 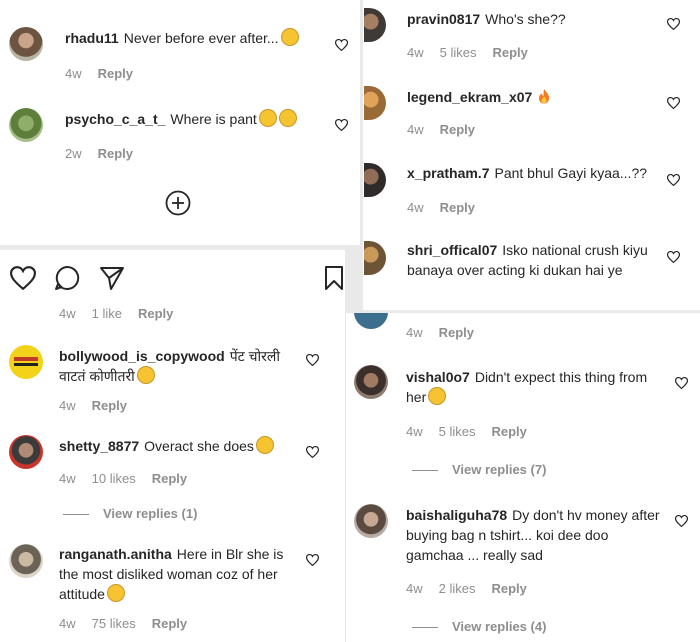 I want to click on comment-username: psycho_c_a_t_, so click(x=115, y=119).